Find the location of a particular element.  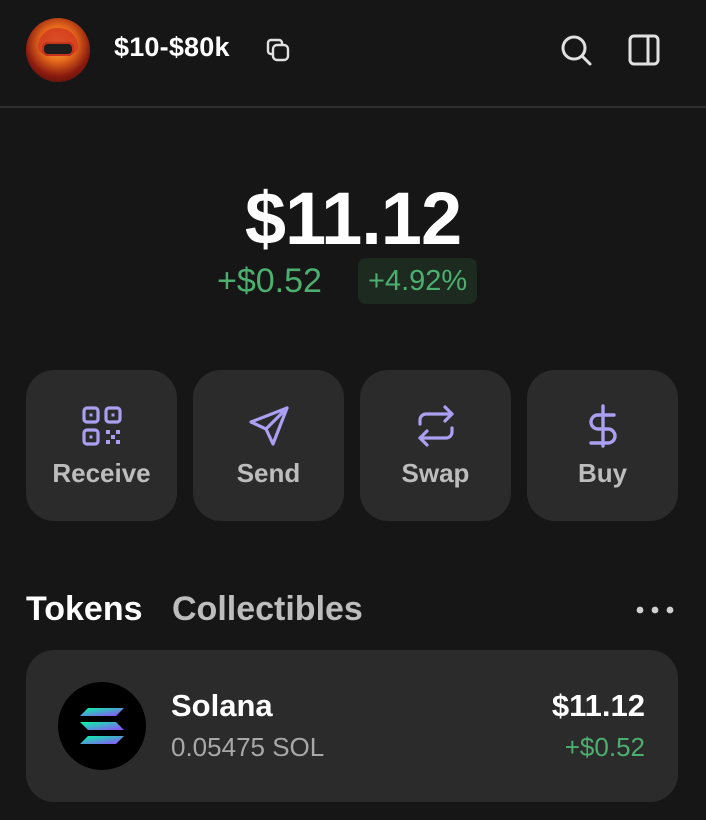

sidebar-toggle-icon is located at coordinates (644, 50).